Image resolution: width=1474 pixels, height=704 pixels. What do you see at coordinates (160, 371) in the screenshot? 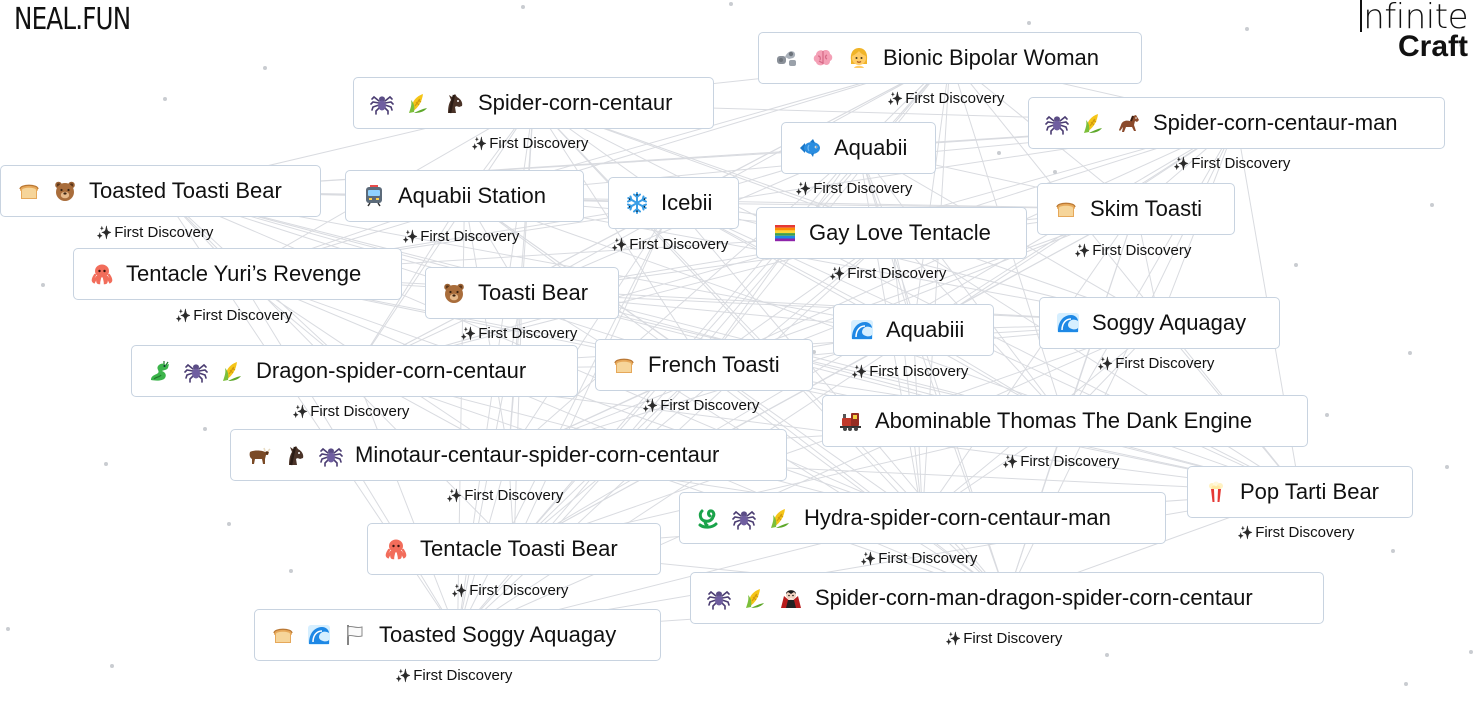
I see `dragon-icon` at bounding box center [160, 371].